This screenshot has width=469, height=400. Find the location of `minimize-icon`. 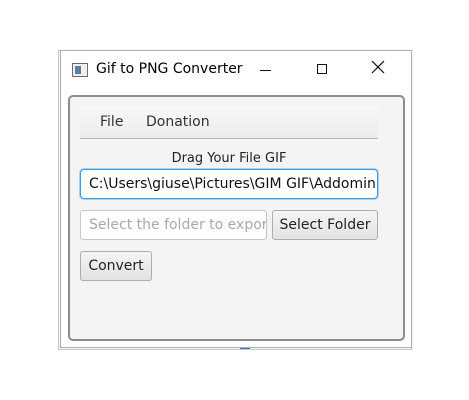

minimize-icon is located at coordinates (265, 70).